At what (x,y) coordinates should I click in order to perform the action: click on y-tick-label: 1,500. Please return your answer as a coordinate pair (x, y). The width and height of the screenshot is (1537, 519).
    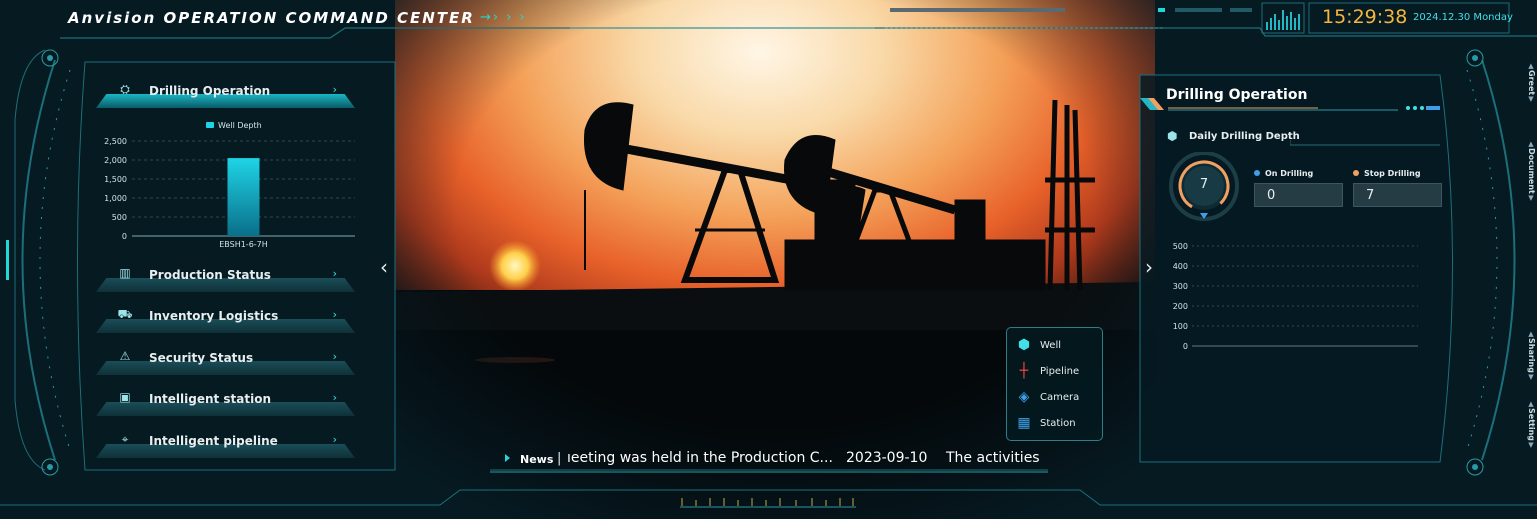
    Looking at the image, I should click on (115, 179).